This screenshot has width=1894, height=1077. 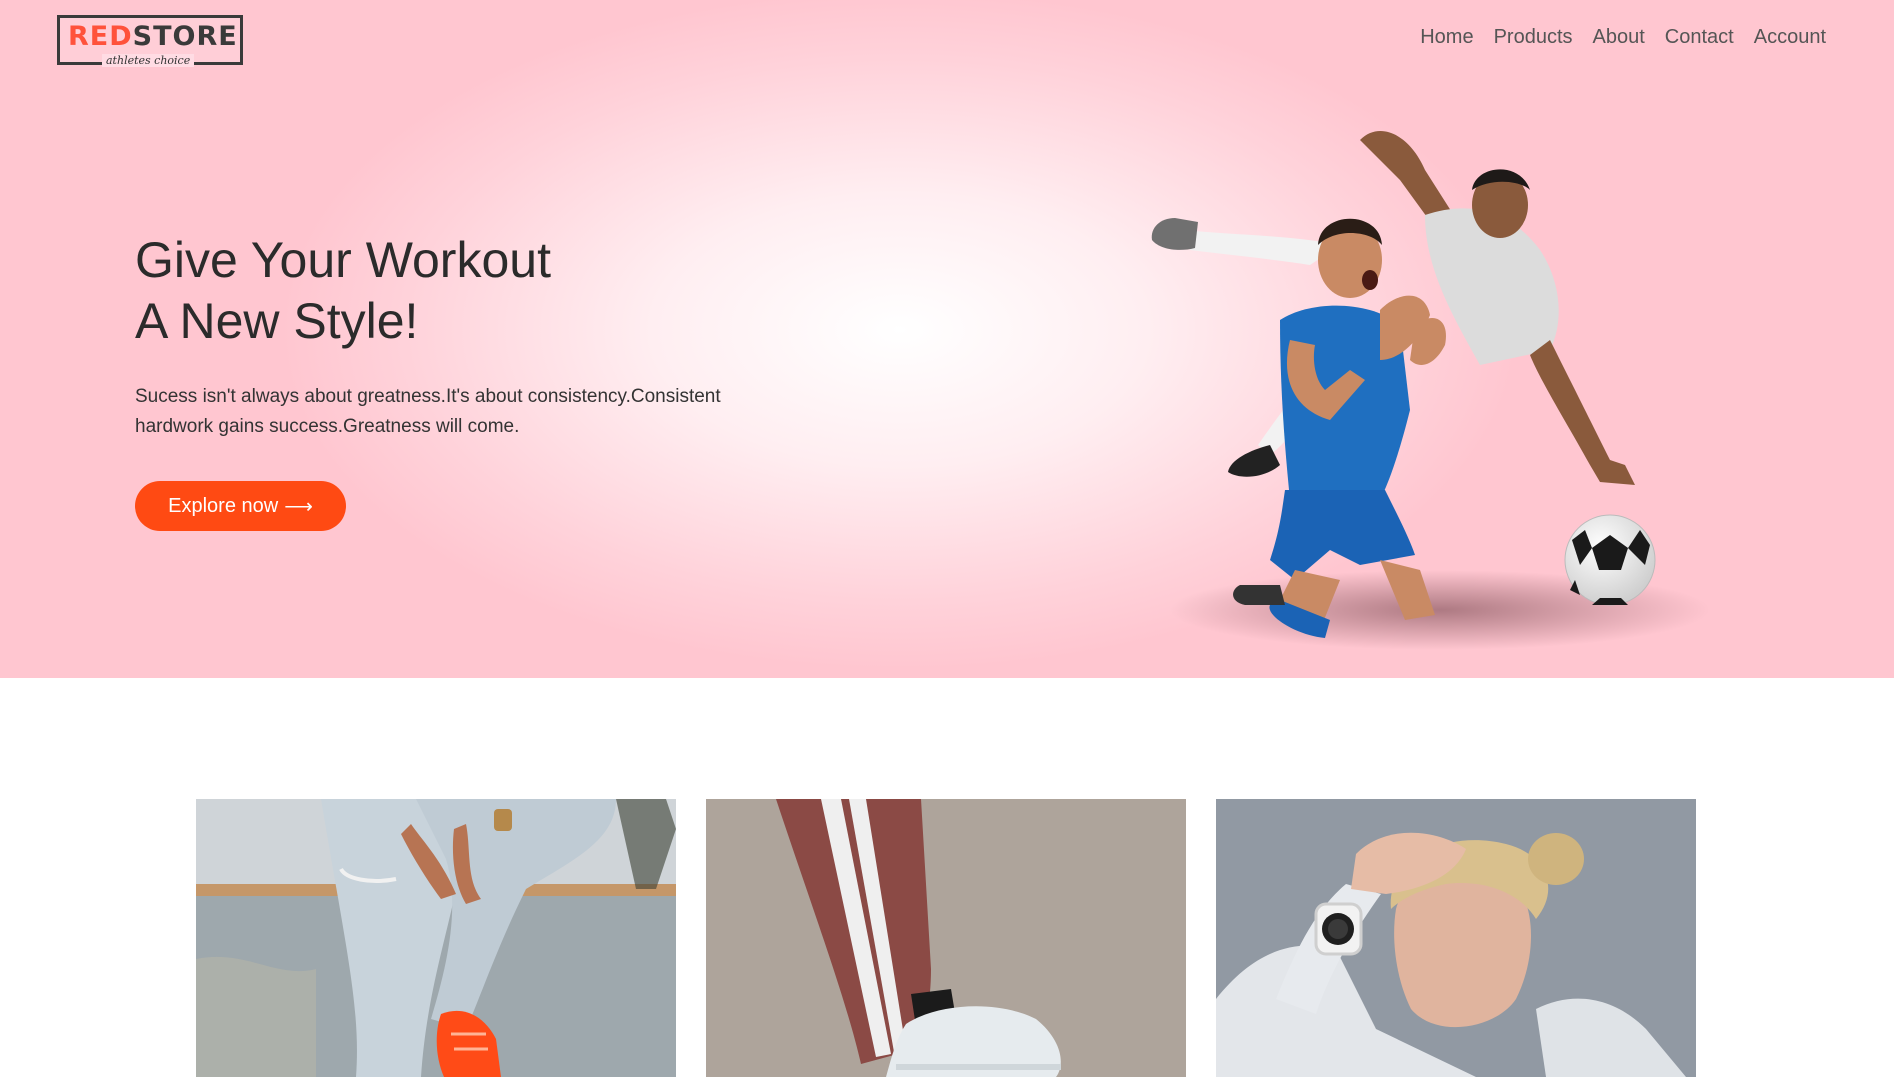 I want to click on arrow-right-icon: ⟶, so click(x=298, y=506).